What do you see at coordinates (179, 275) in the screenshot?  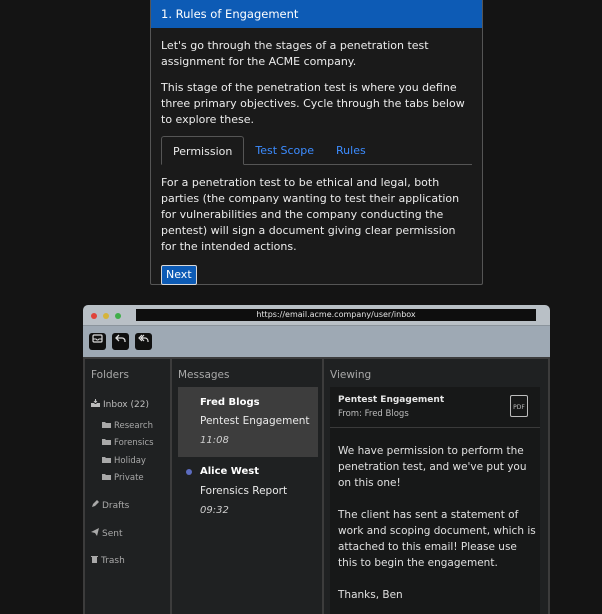 I see `next-button: Next` at bounding box center [179, 275].